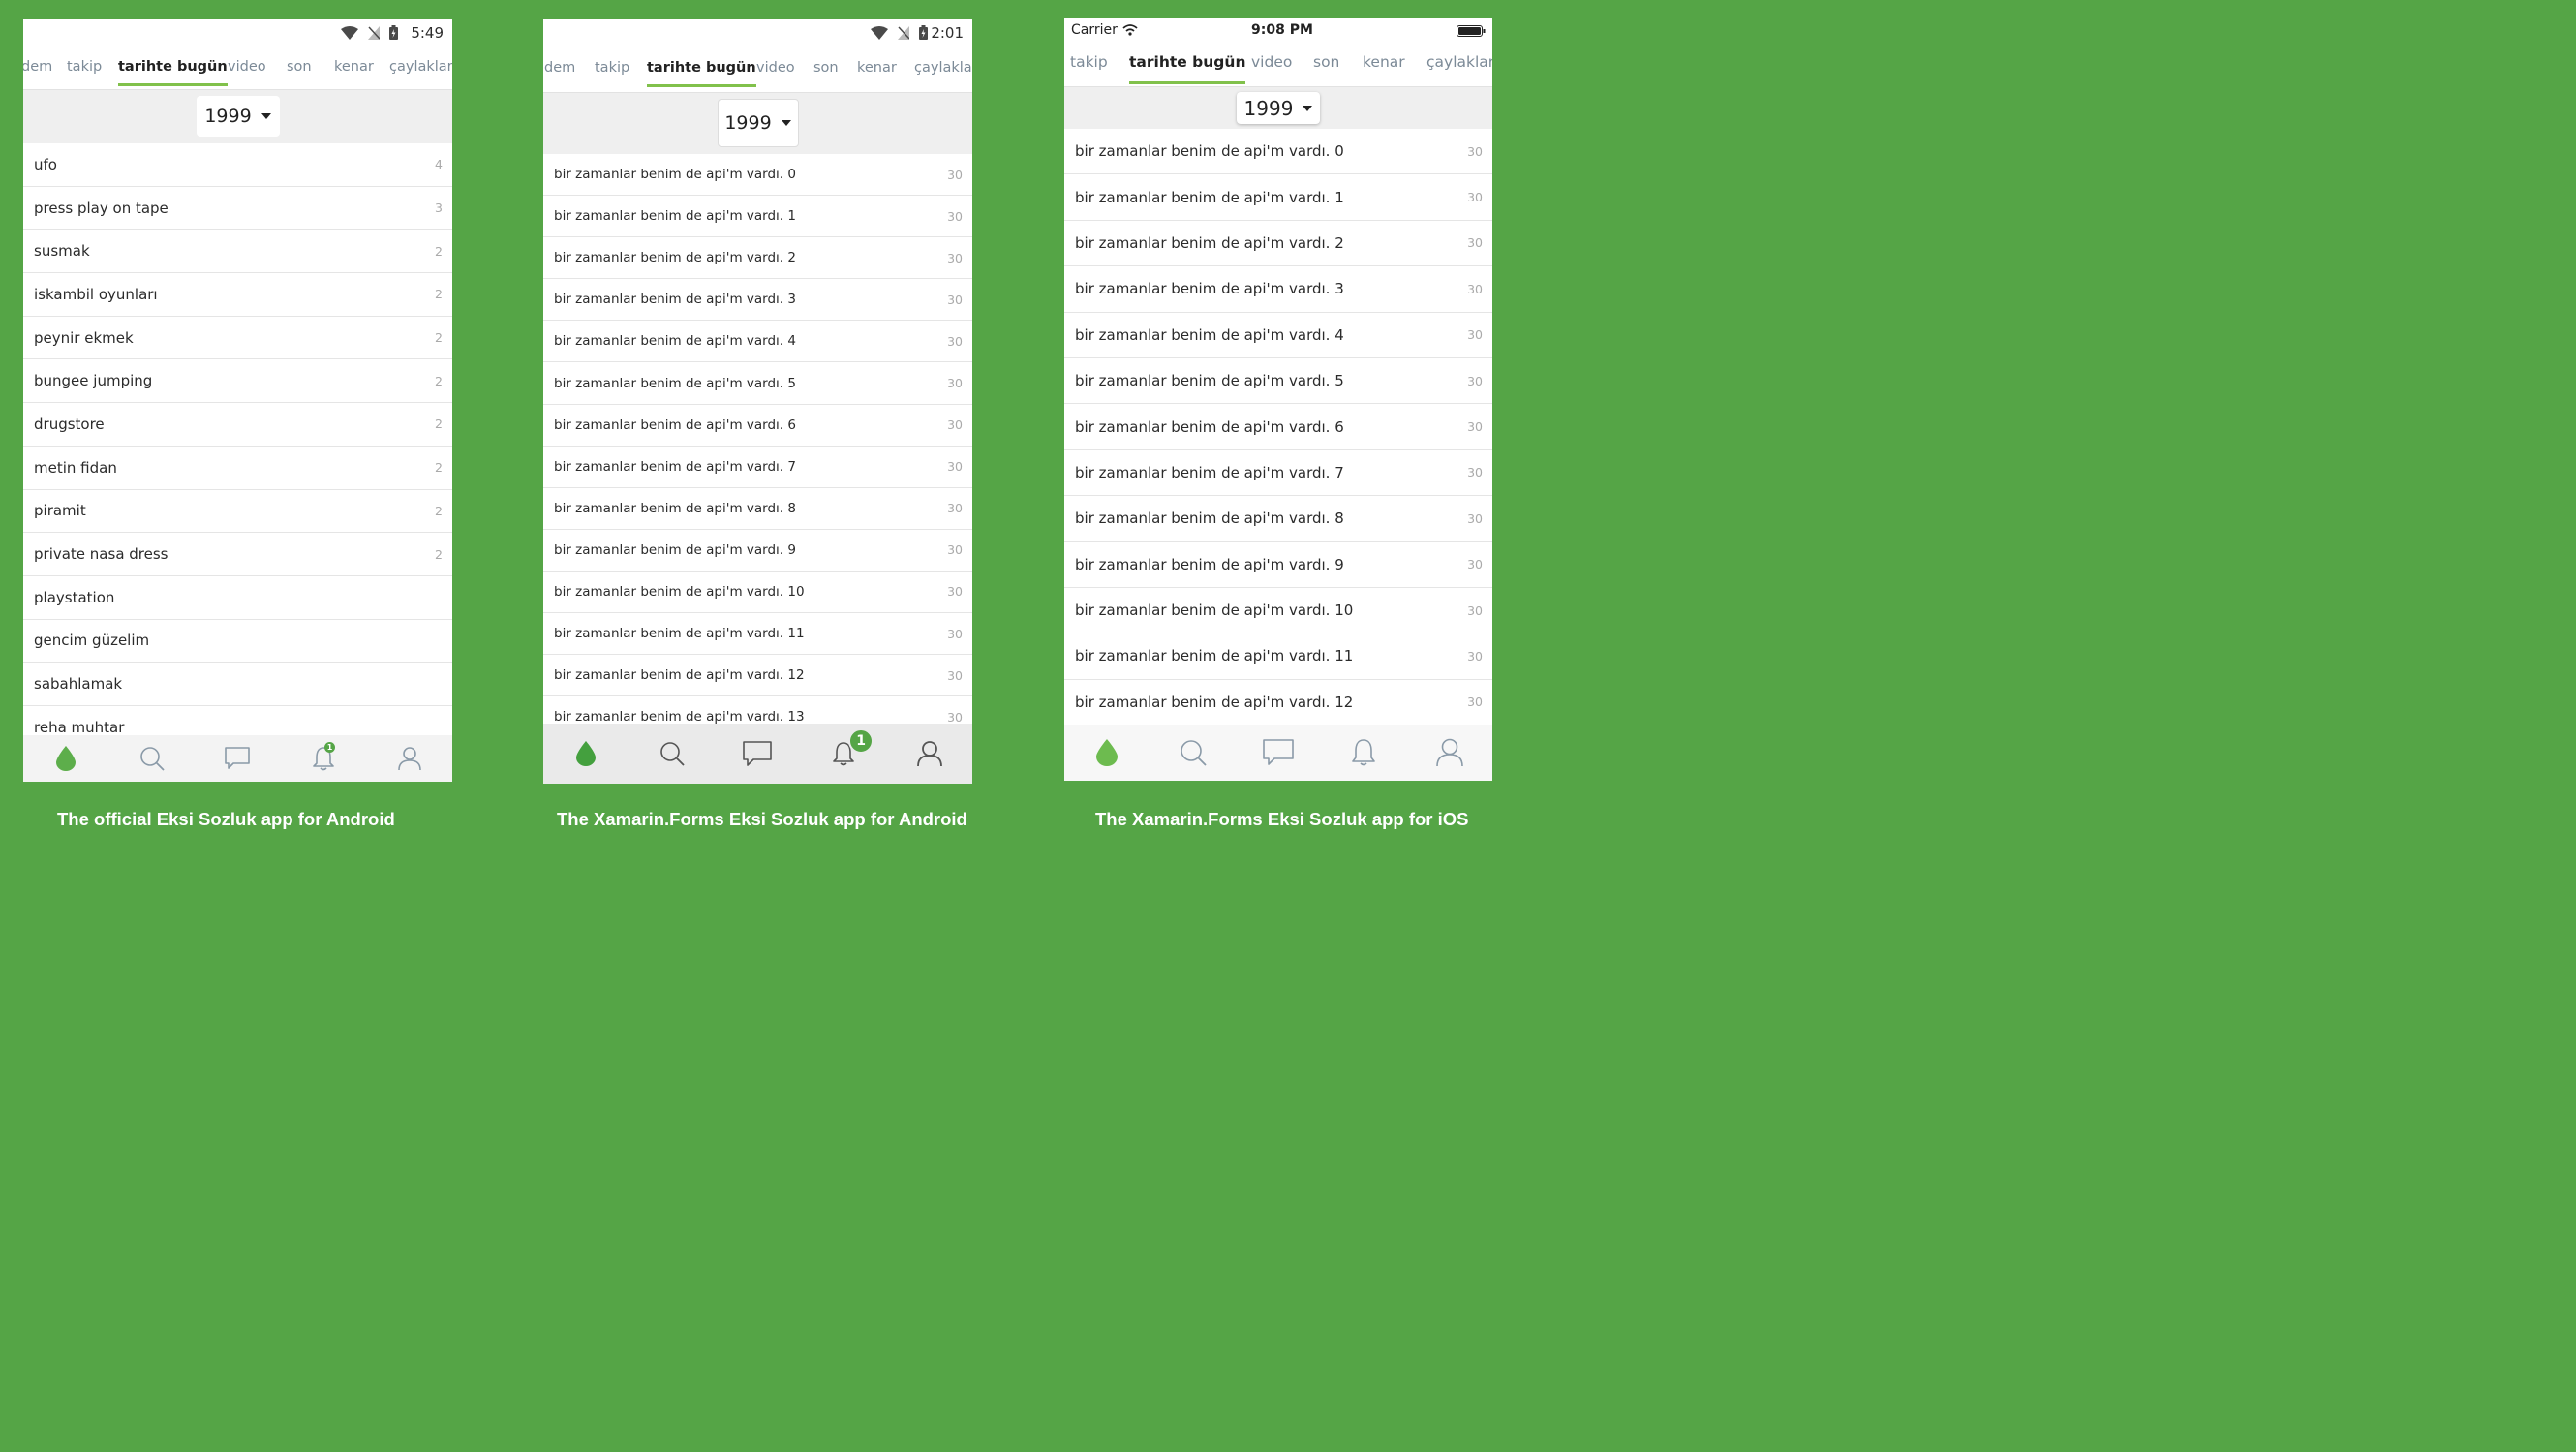 This screenshot has width=2576, height=1452. What do you see at coordinates (96, 294) in the screenshot?
I see `topic-title: iskambil oyunları` at bounding box center [96, 294].